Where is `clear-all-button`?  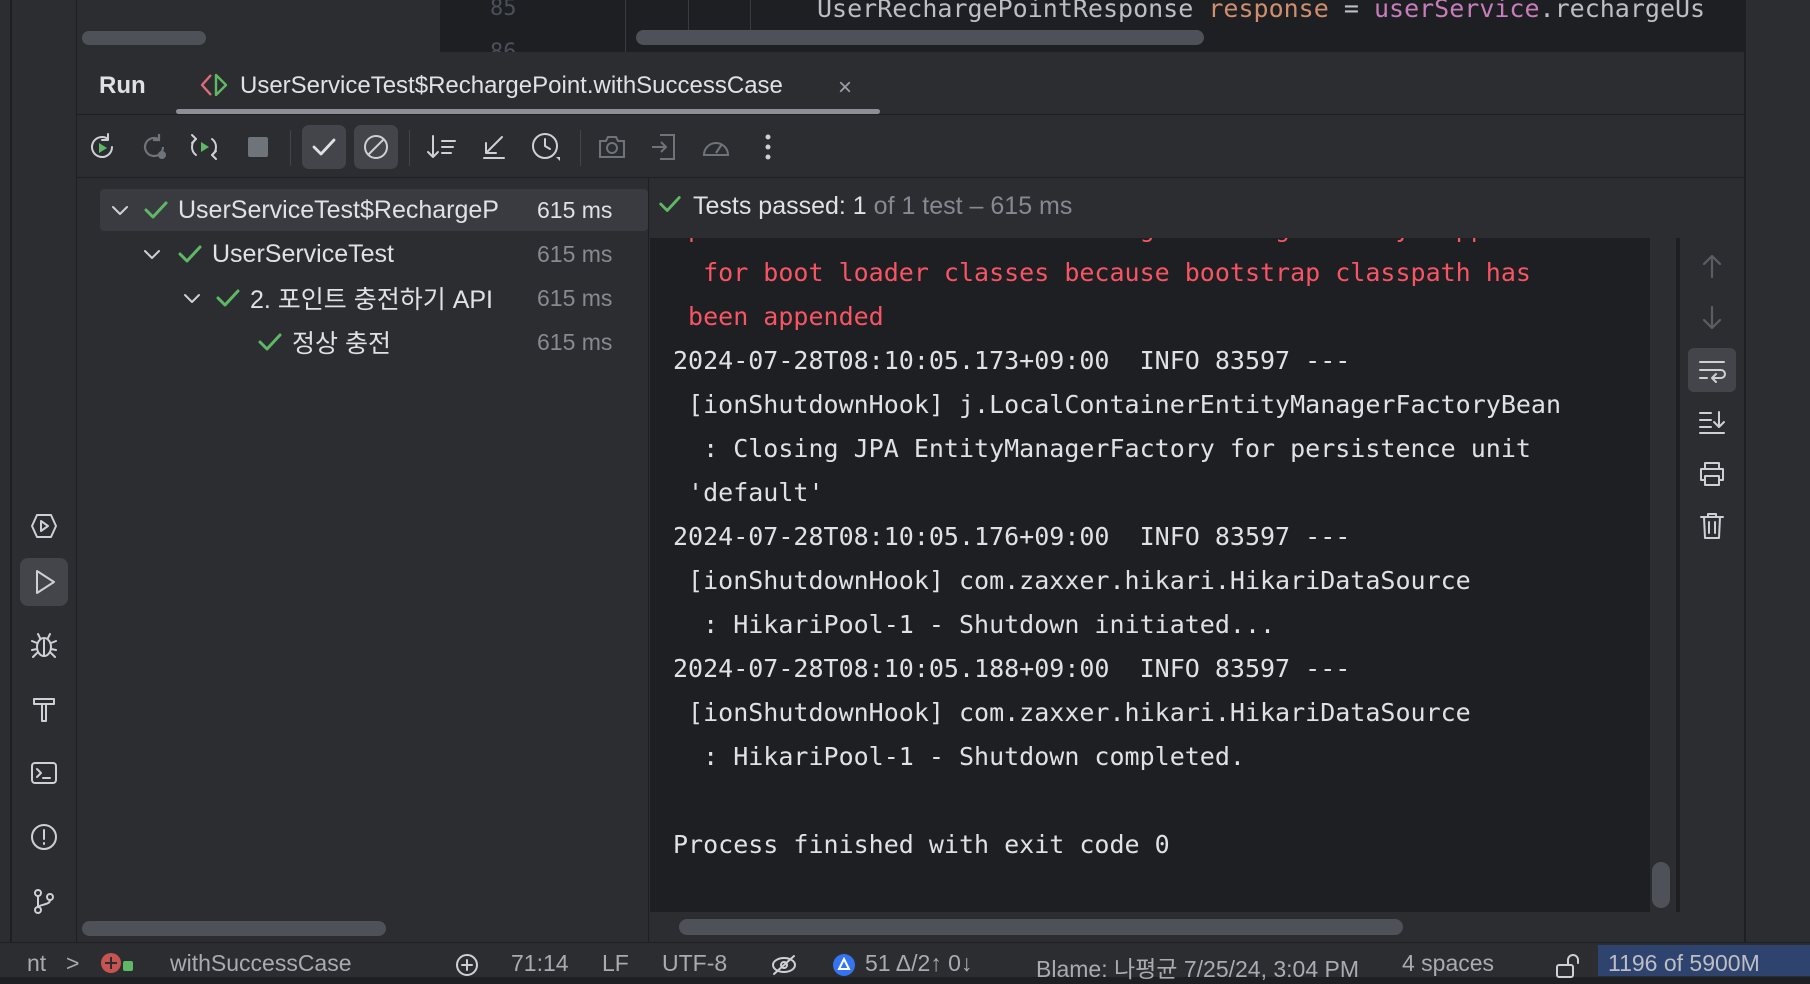
clear-all-button is located at coordinates (1712, 526).